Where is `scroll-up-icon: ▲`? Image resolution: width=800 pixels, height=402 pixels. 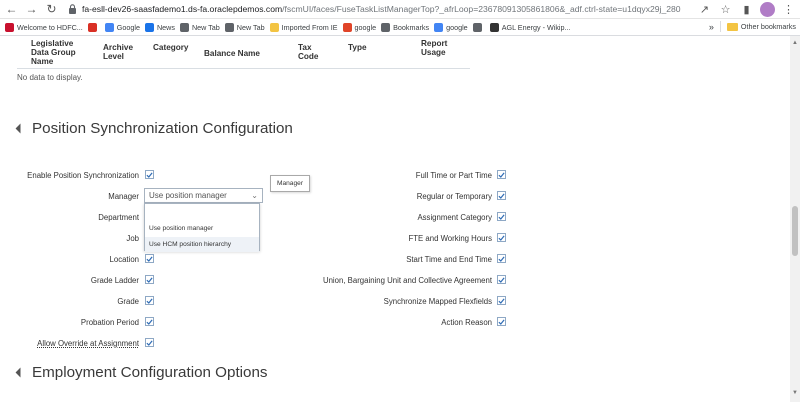 scroll-up-icon: ▲ is located at coordinates (795, 44).